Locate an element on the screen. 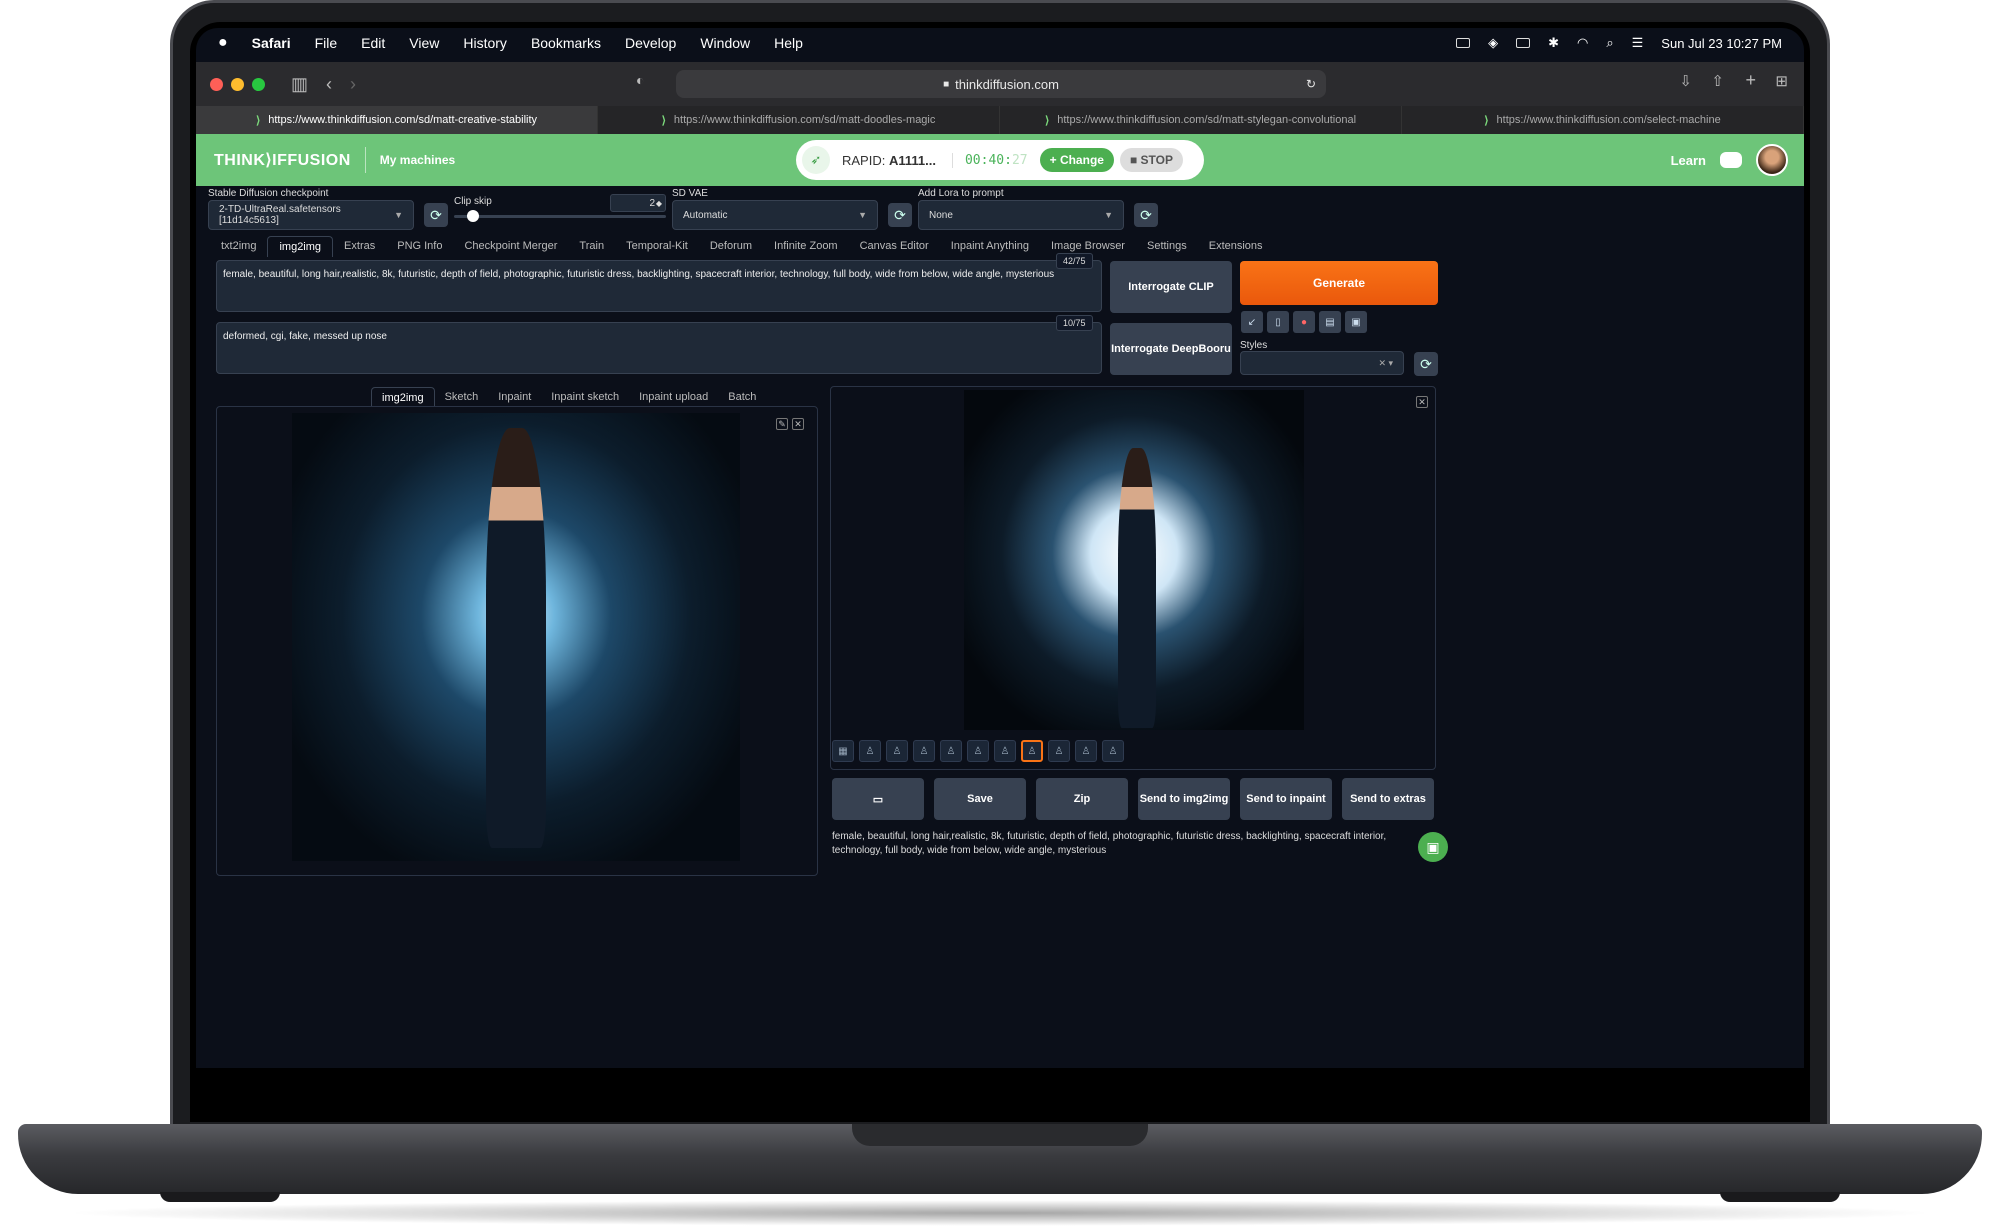 Image resolution: width=2000 pixels, height=1227 pixels. privacy-shield-icon: ◐ is located at coordinates (640, 80).